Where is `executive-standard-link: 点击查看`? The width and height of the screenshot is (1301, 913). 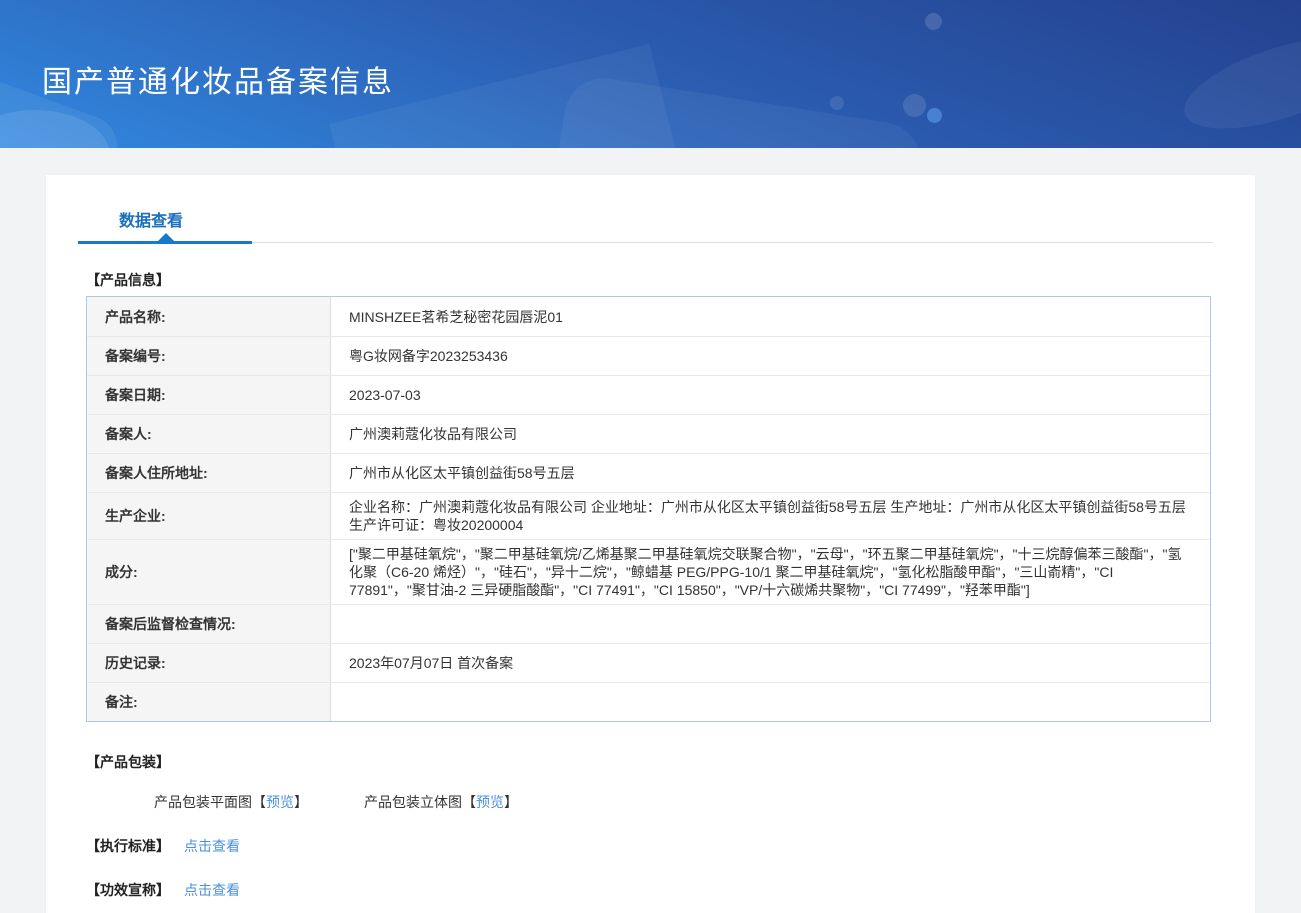 executive-standard-link: 点击查看 is located at coordinates (212, 846).